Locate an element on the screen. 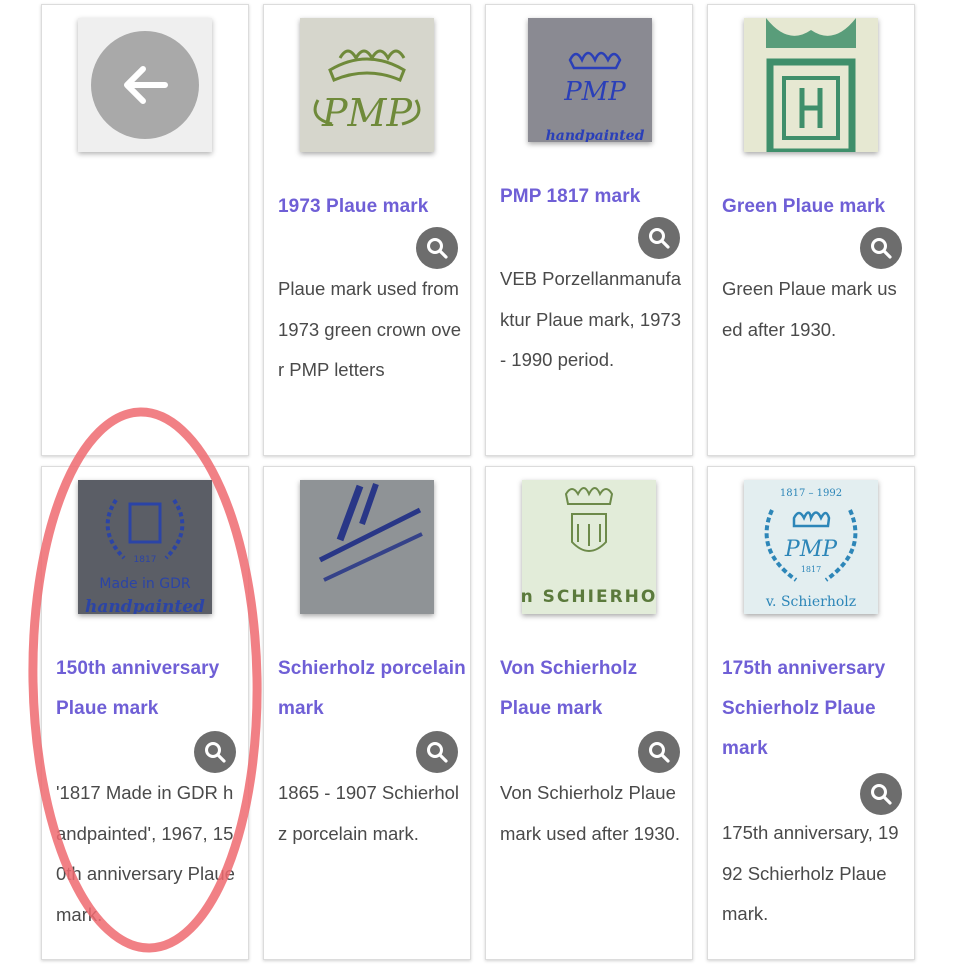  thumb-made-in: Made in GDR is located at coordinates (144, 584).